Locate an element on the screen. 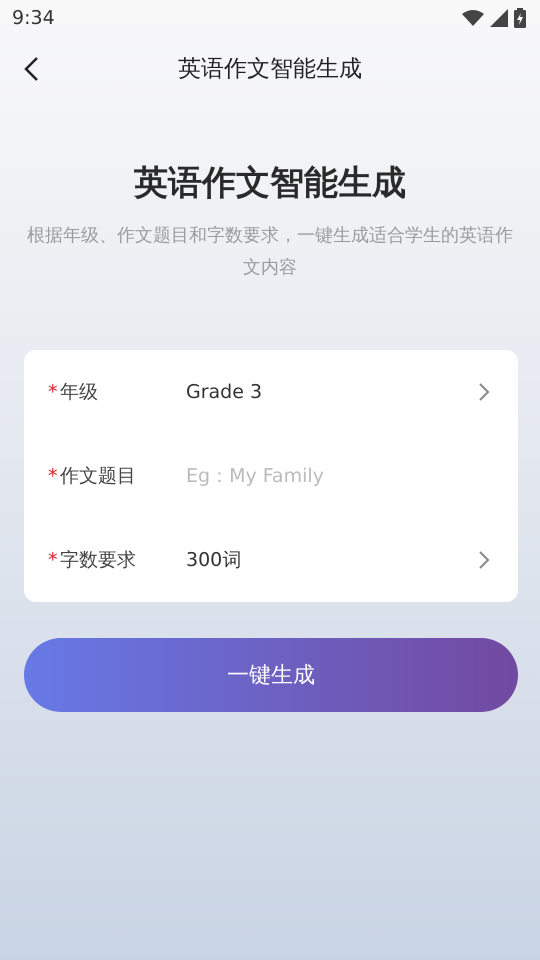 Image resolution: width=540 pixels, height=960 pixels. signal-icon is located at coordinates (499, 18).